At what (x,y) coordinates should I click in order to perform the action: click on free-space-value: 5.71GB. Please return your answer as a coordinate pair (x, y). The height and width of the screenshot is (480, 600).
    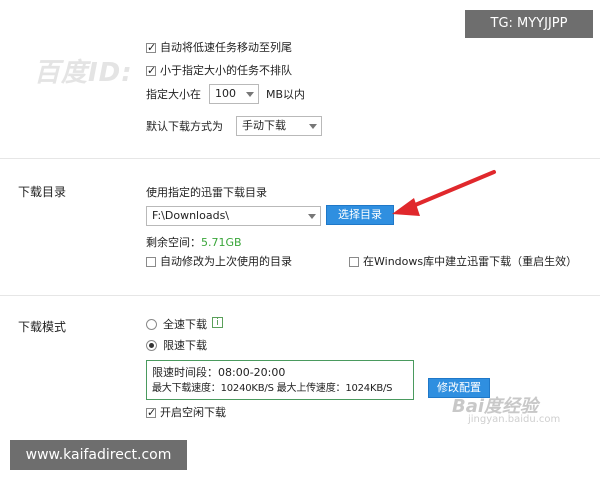
    Looking at the image, I should click on (221, 242).